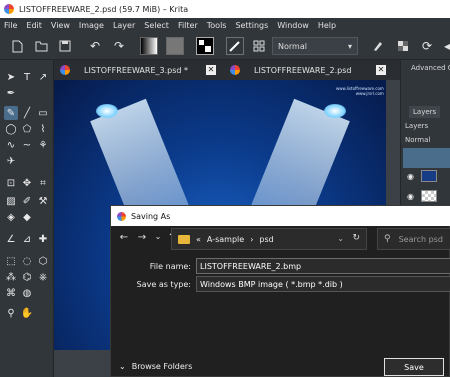  Describe the element at coordinates (27, 183) in the screenshot. I see `move-tool-icon: ✥` at that location.